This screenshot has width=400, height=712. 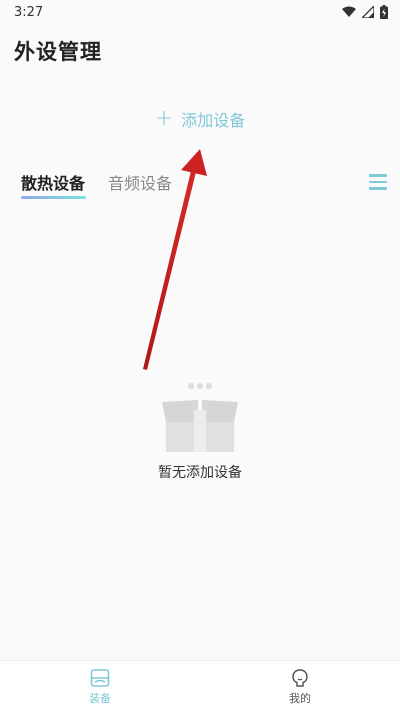 What do you see at coordinates (384, 12) in the screenshot?
I see `battery-icon` at bounding box center [384, 12].